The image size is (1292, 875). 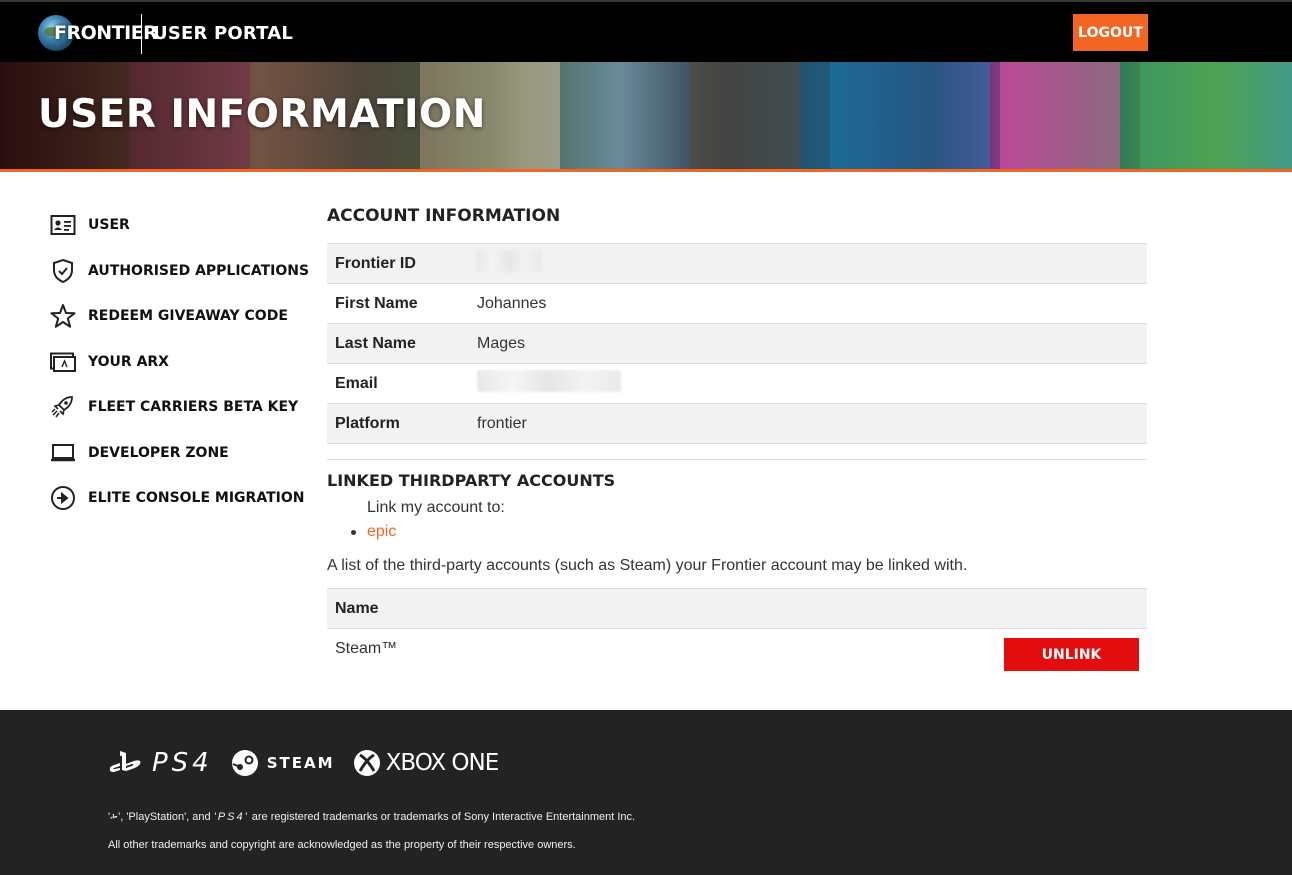 What do you see at coordinates (244, 763) in the screenshot?
I see `steam-icon` at bounding box center [244, 763].